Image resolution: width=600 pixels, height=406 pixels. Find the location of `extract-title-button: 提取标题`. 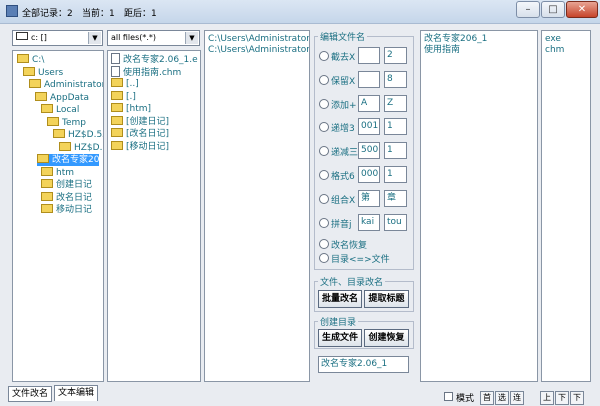

extract-title-button: 提取标题 is located at coordinates (386, 299).